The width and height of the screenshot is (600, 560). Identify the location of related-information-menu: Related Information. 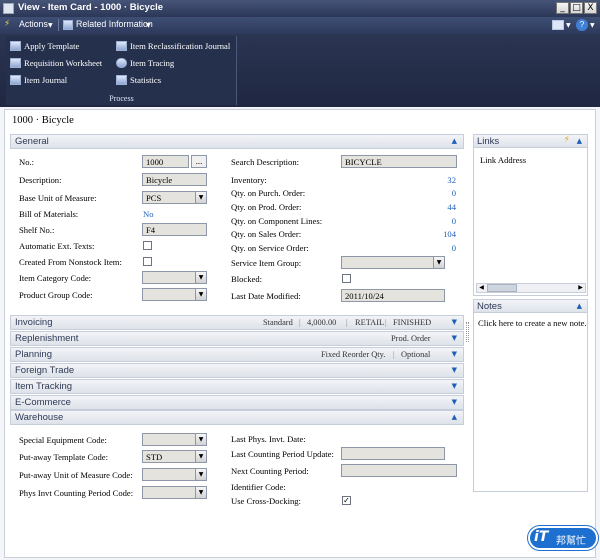
(114, 24).